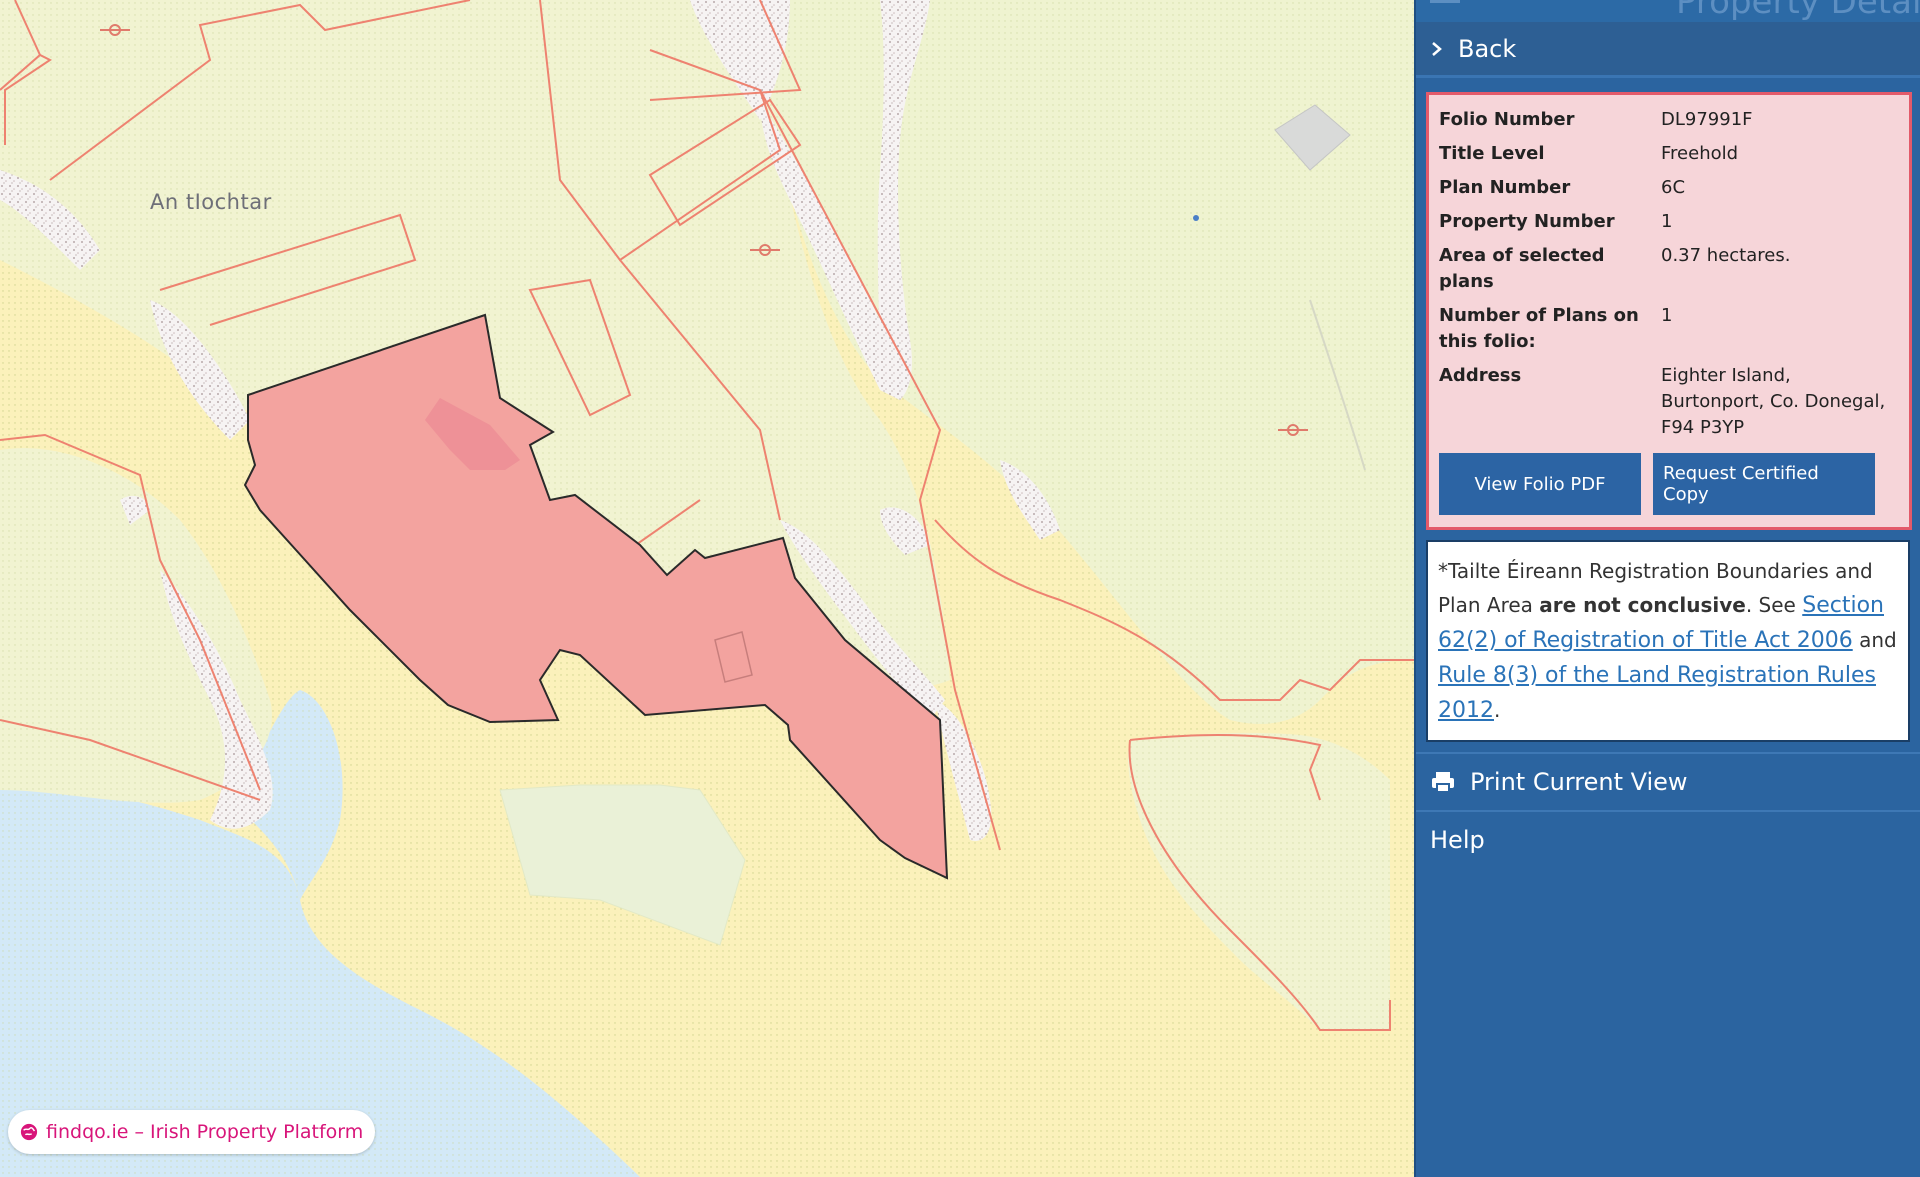 The height and width of the screenshot is (1177, 1920). Describe the element at coordinates (1443, 782) in the screenshot. I see `printer-icon` at that location.